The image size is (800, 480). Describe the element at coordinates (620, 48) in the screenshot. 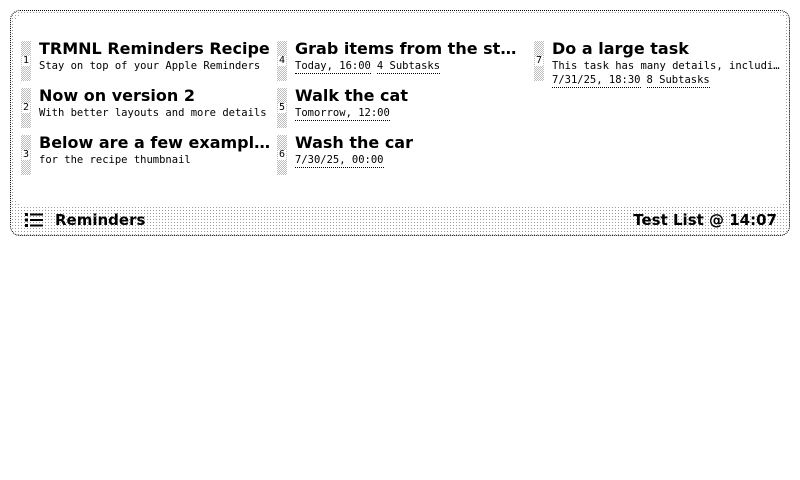

I see `reminder-title: Do a large task` at that location.